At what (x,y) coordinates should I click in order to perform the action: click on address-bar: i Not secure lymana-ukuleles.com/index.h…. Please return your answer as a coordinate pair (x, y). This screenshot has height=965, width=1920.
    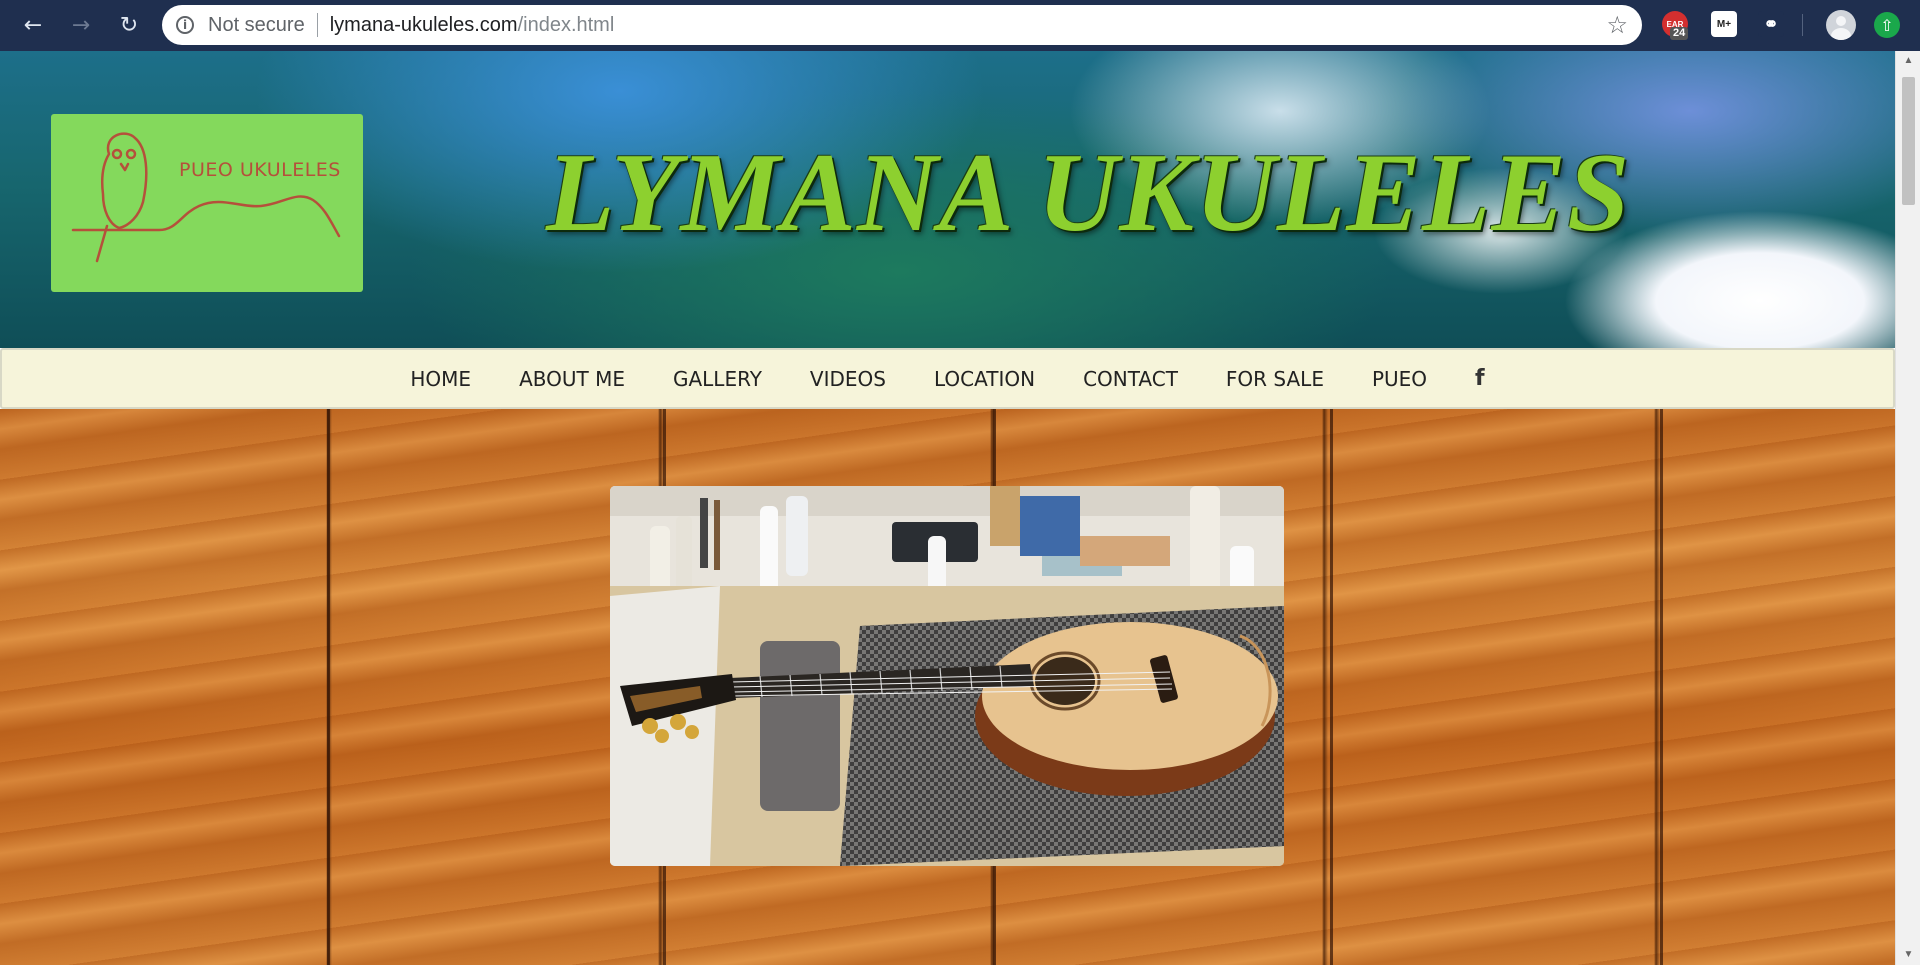
    Looking at the image, I should click on (902, 25).